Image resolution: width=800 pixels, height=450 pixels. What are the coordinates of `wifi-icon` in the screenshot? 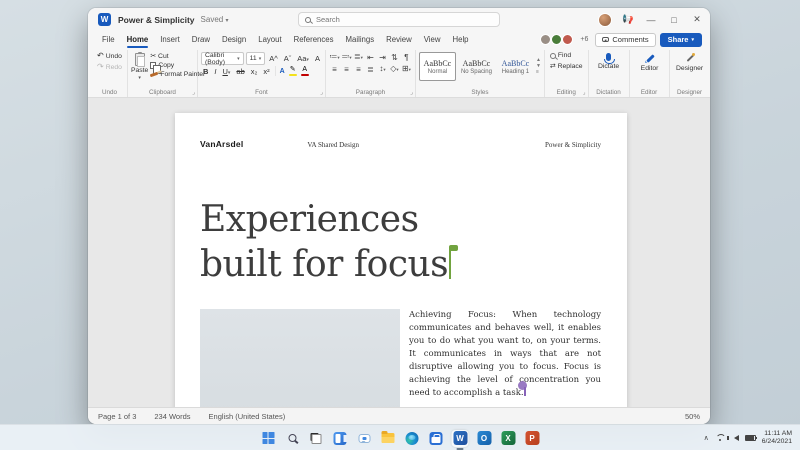 It's located at (720, 438).